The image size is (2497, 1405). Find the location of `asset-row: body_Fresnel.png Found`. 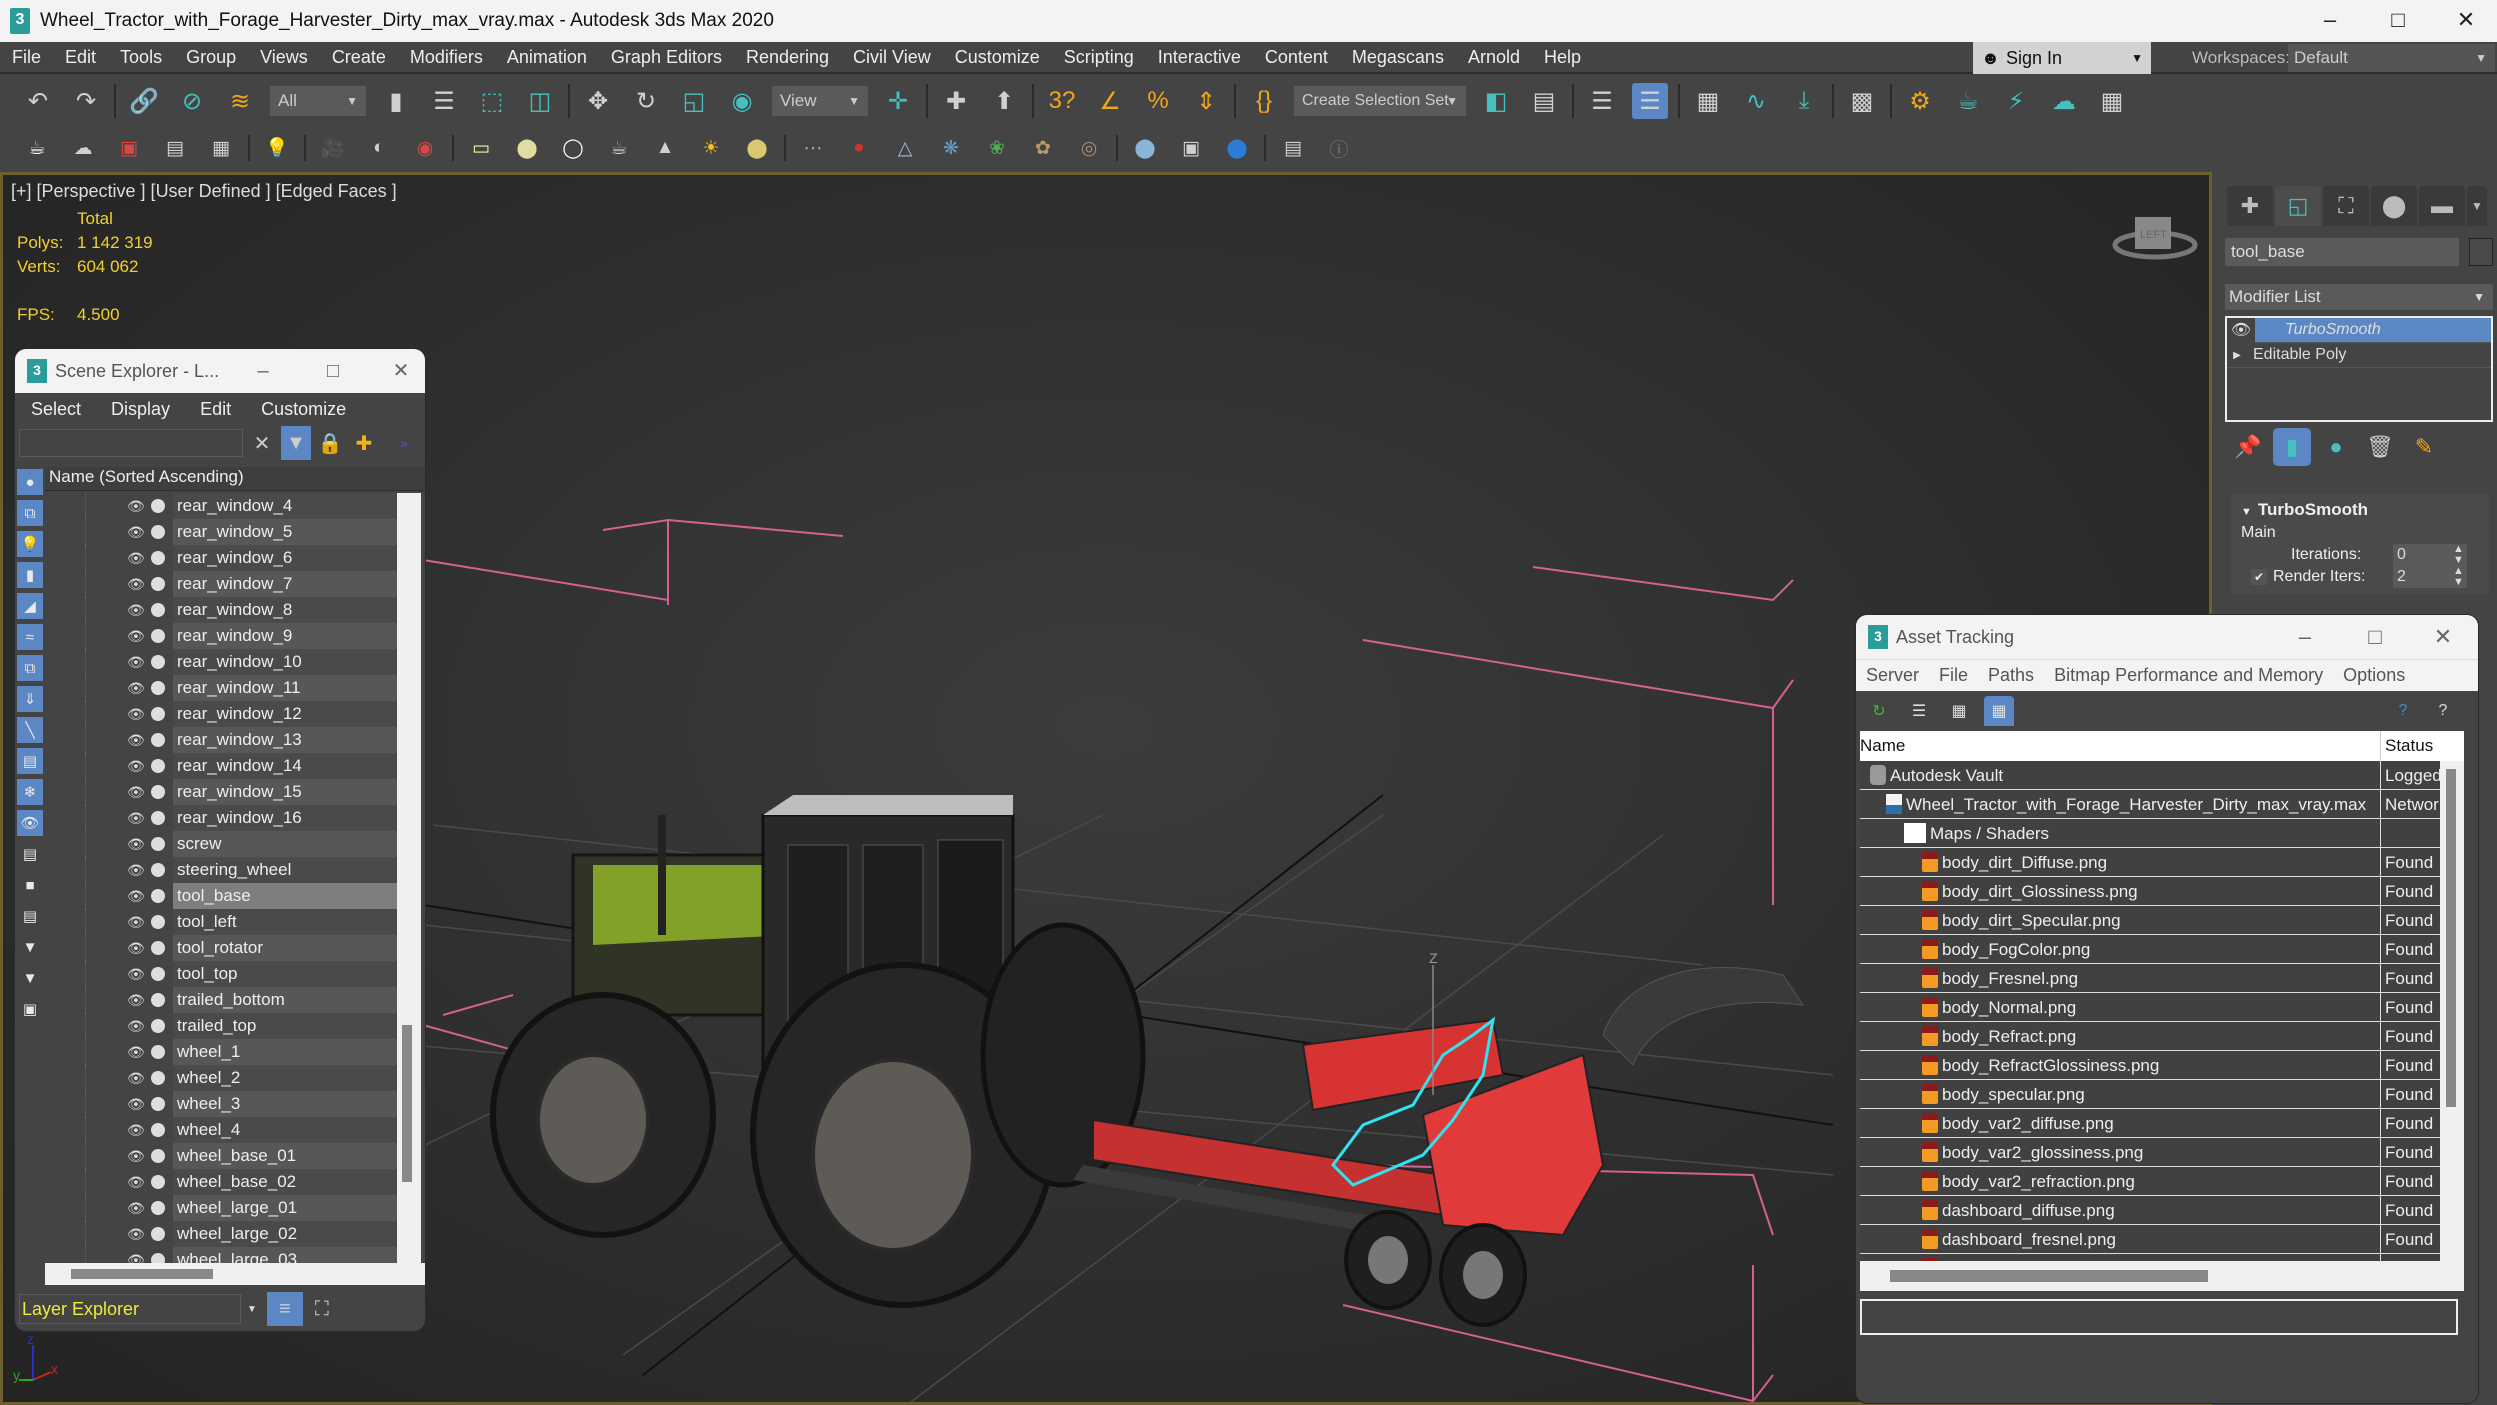

asset-row: body_Fresnel.png Found is located at coordinates (2150, 978).